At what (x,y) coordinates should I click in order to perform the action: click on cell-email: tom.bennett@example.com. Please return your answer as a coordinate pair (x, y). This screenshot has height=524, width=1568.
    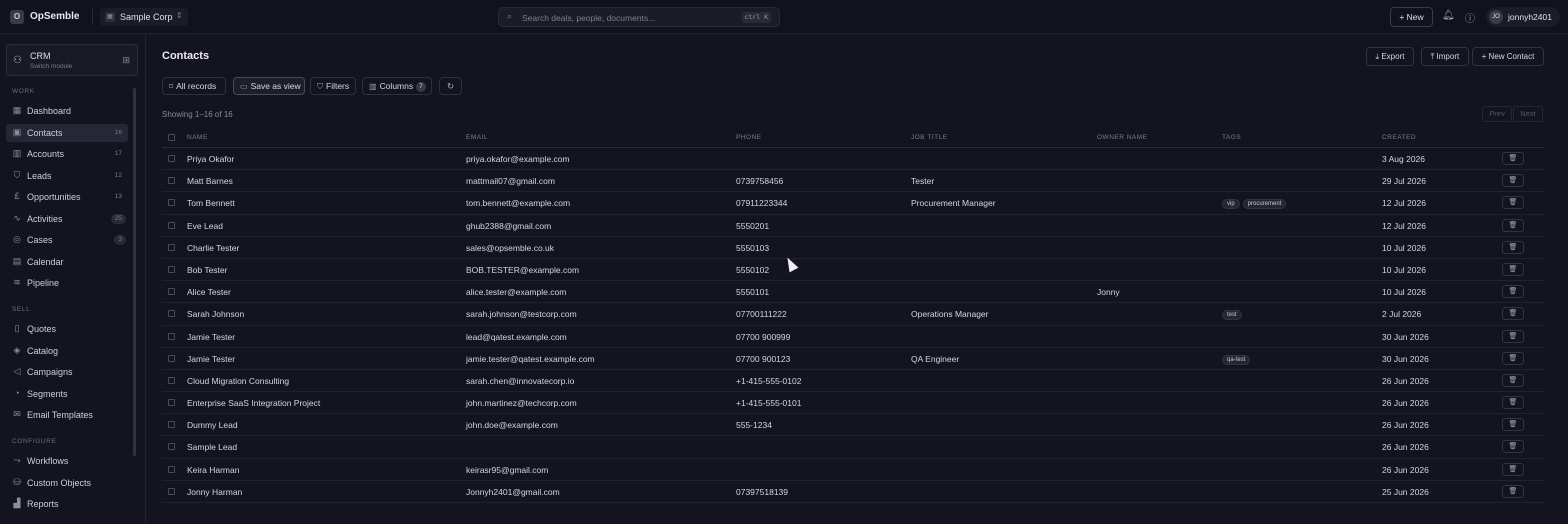
    Looking at the image, I should click on (518, 203).